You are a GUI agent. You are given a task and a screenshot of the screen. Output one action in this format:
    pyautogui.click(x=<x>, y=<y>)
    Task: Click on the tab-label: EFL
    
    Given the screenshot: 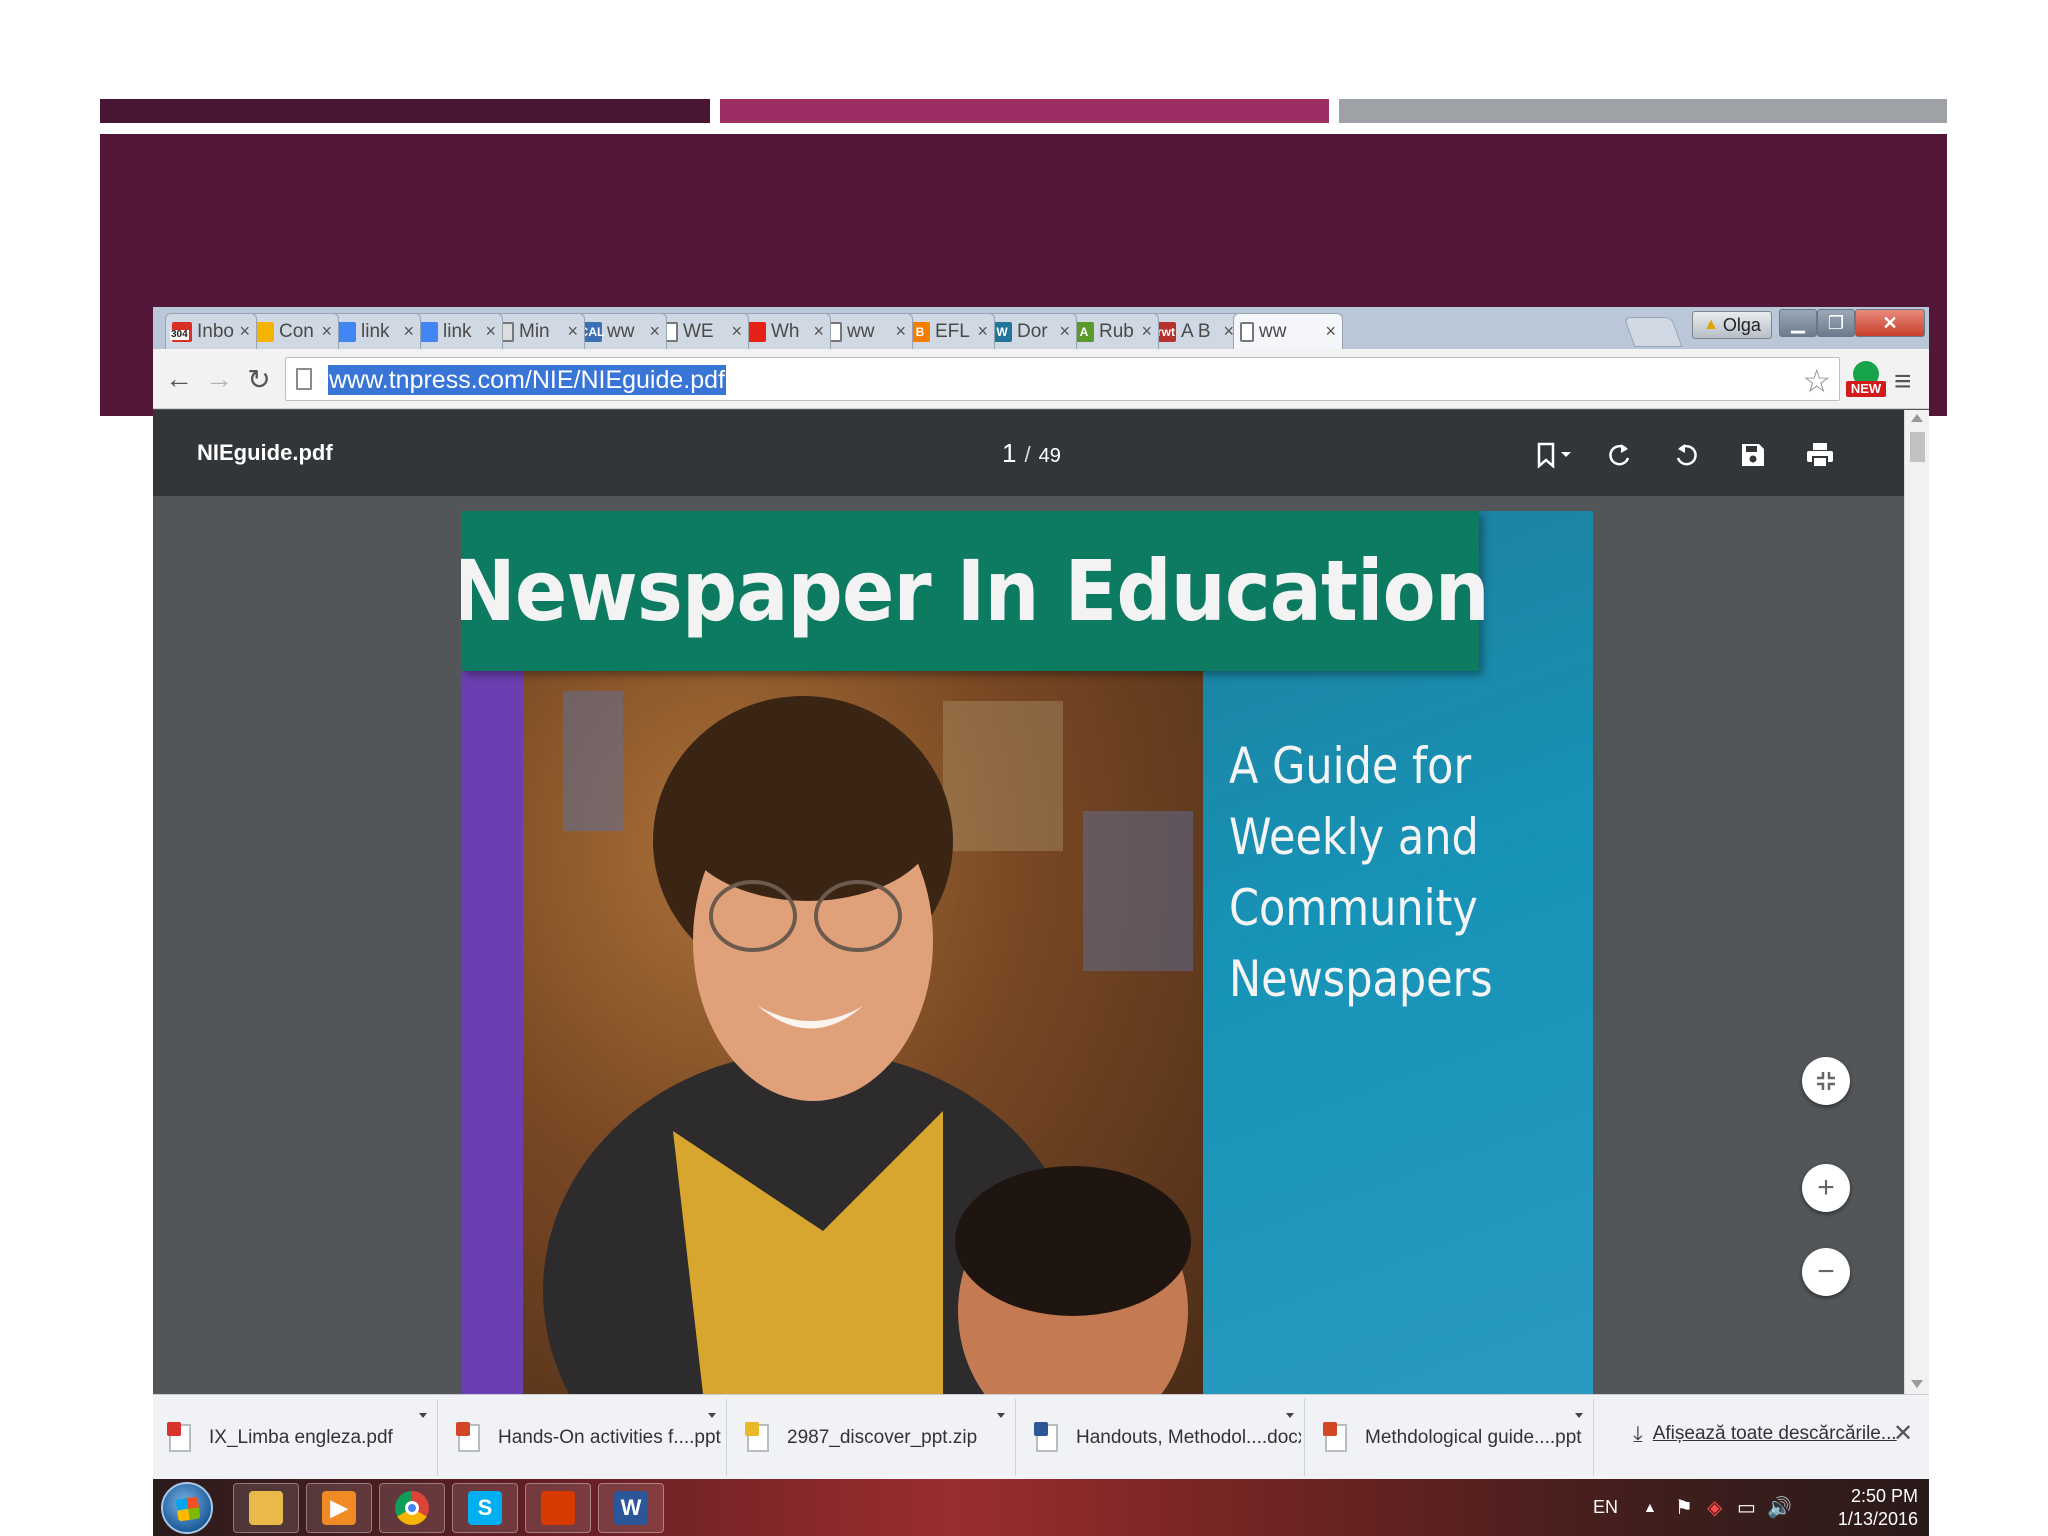 What is the action you would take?
    pyautogui.click(x=952, y=331)
    